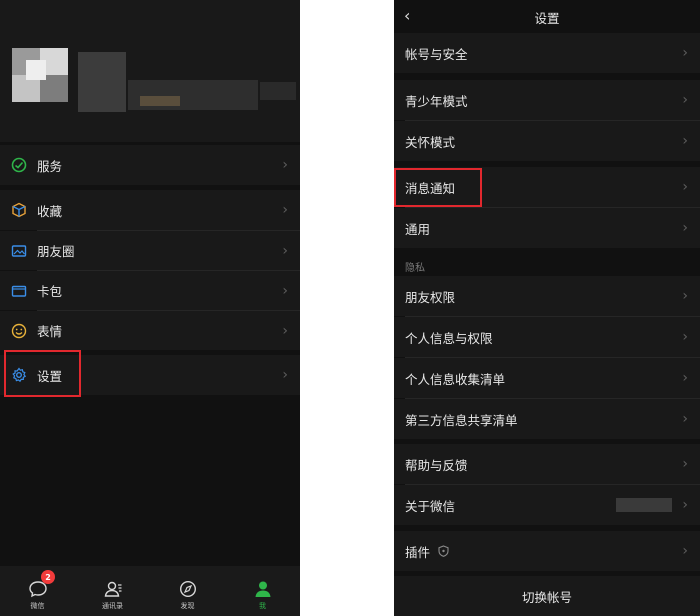  I want to click on tab-me: 我, so click(262, 591).